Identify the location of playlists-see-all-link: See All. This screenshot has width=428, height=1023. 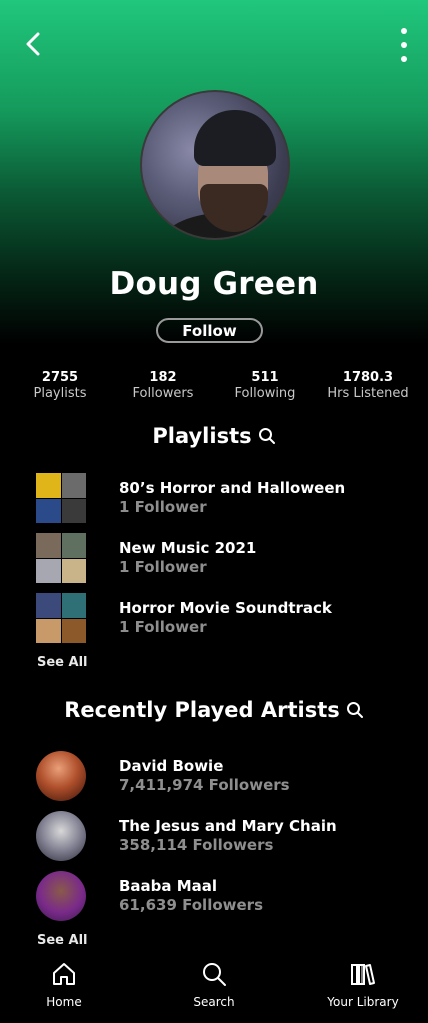
(62, 662).